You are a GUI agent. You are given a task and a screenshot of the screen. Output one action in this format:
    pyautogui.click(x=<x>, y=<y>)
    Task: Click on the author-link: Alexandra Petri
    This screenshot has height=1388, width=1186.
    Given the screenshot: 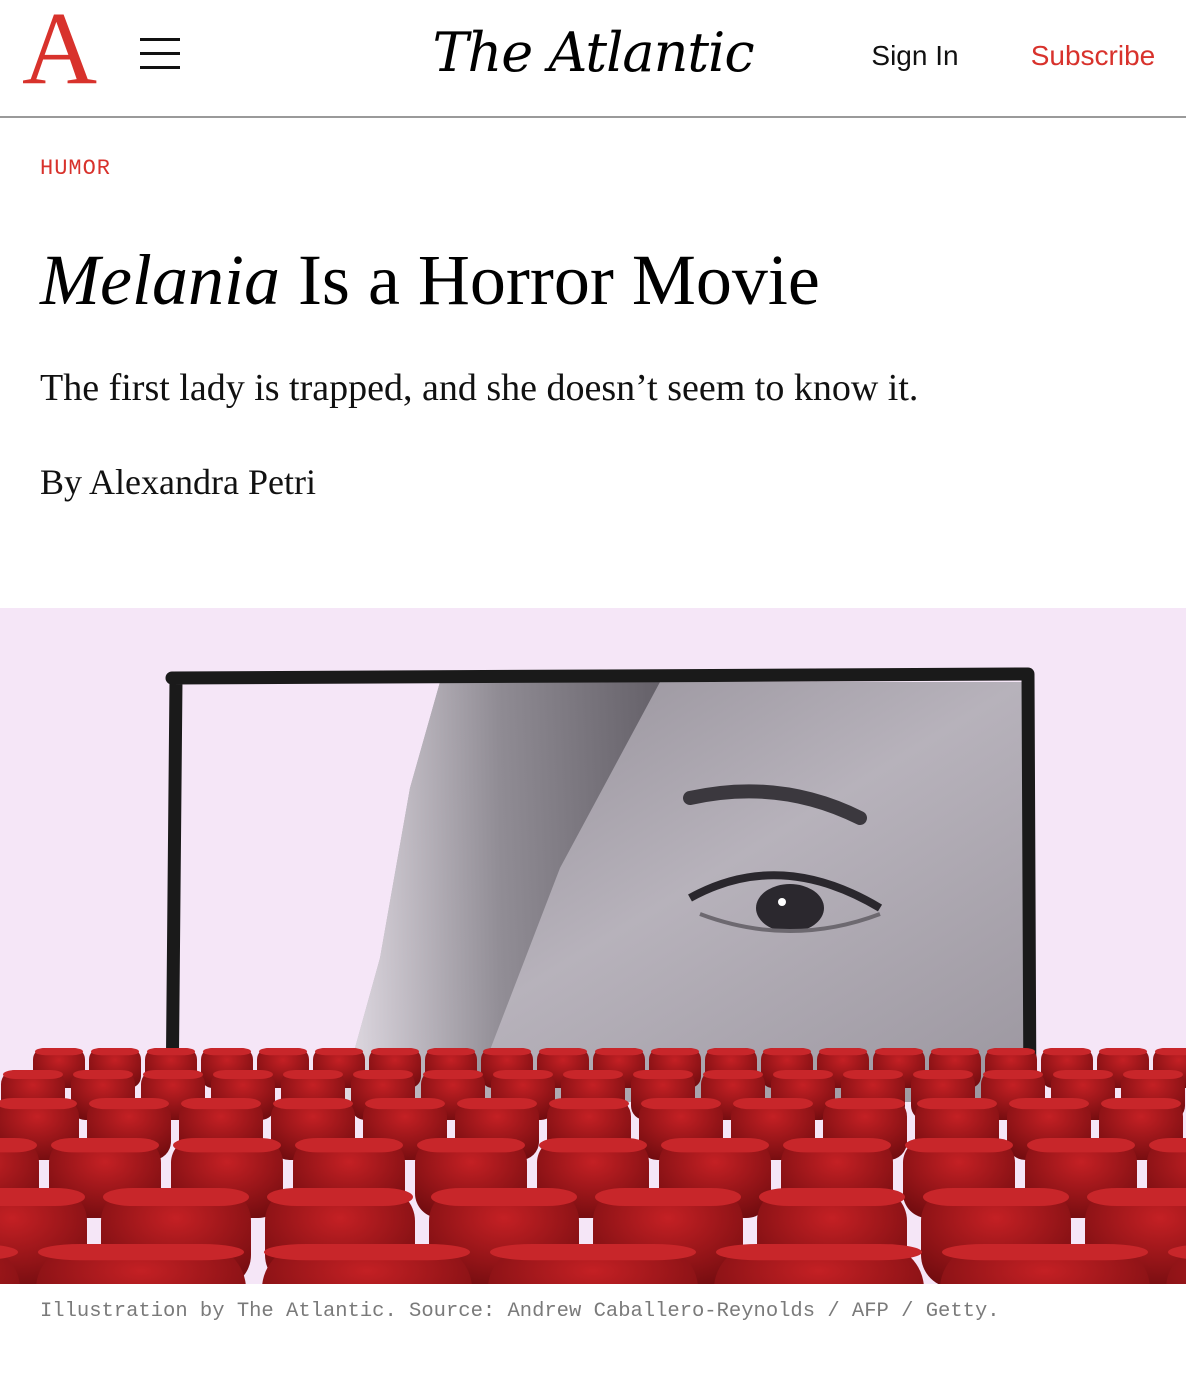 What is the action you would take?
    pyautogui.click(x=202, y=482)
    